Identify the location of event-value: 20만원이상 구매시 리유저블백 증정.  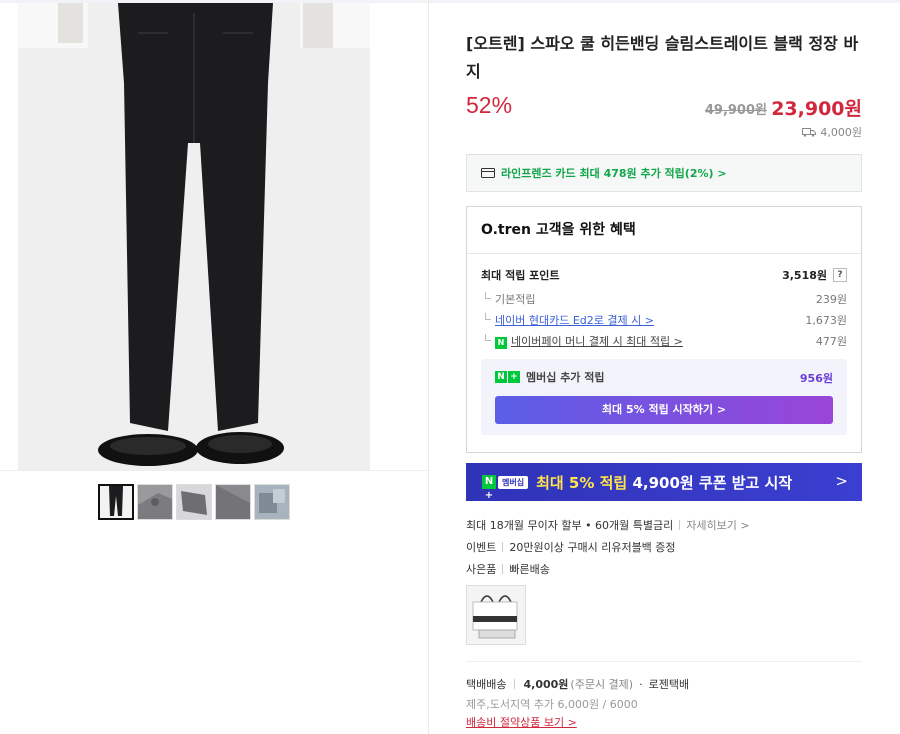
(592, 547).